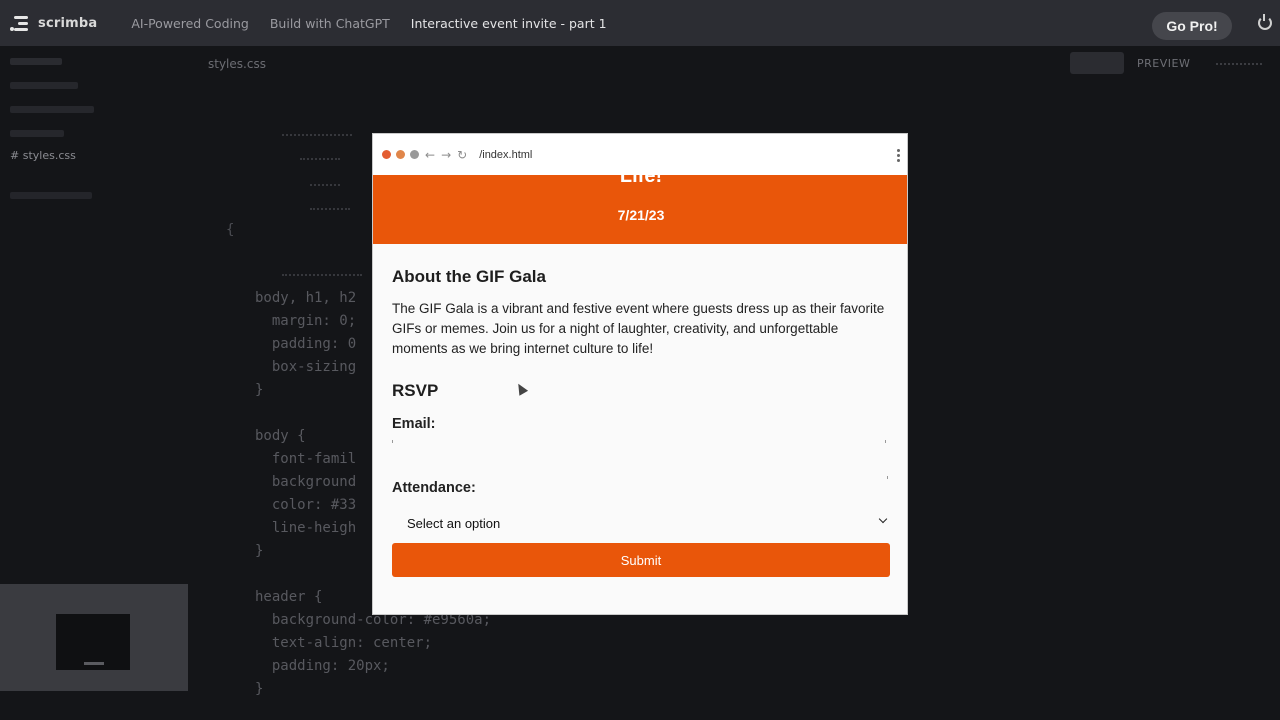 This screenshot has width=1280, height=720. I want to click on reload-icon: ↻, so click(462, 155).